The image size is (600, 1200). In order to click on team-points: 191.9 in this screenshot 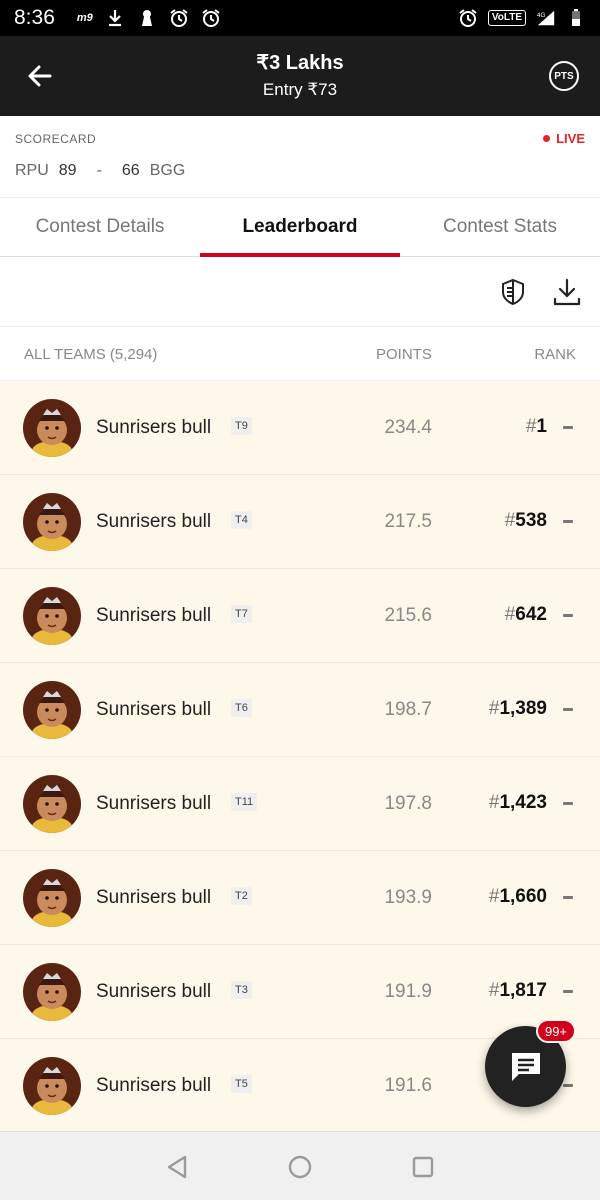, I will do `click(408, 991)`.